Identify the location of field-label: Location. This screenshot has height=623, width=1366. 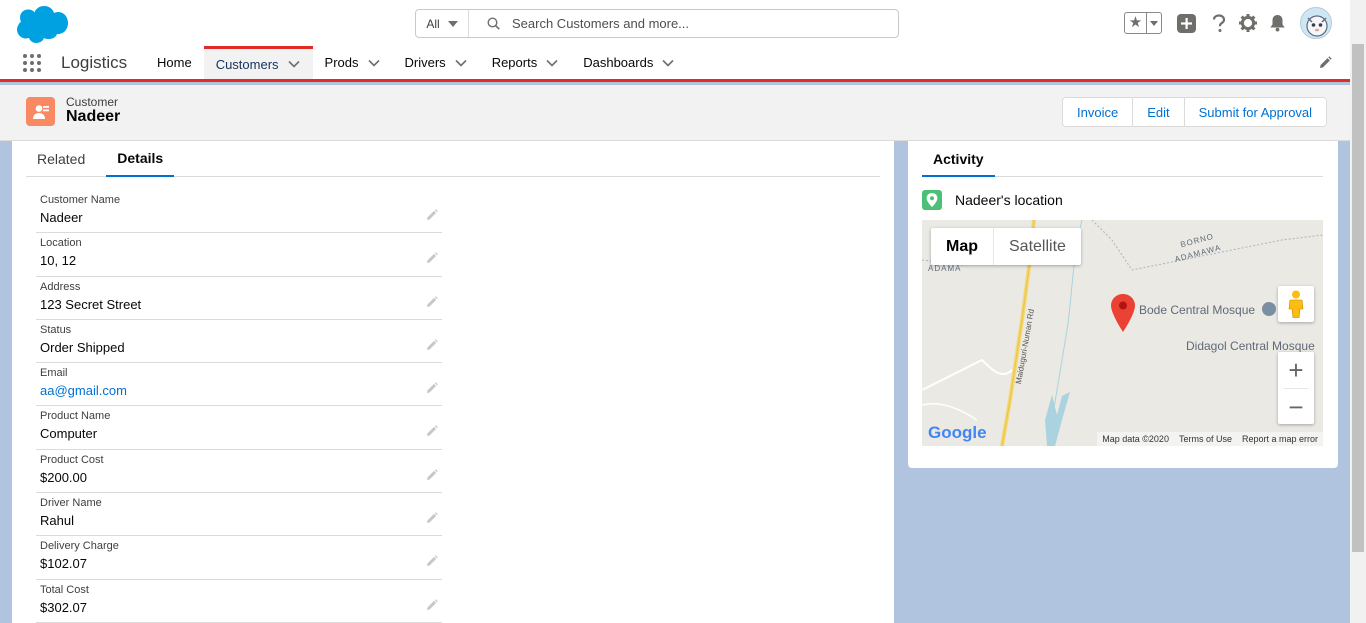
(61, 243).